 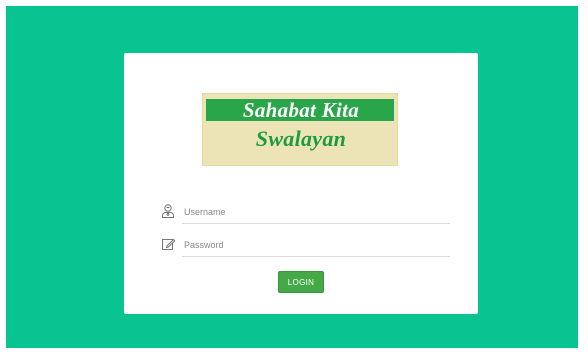 I want to click on logo-title: Sahabat Kita, so click(x=301, y=110).